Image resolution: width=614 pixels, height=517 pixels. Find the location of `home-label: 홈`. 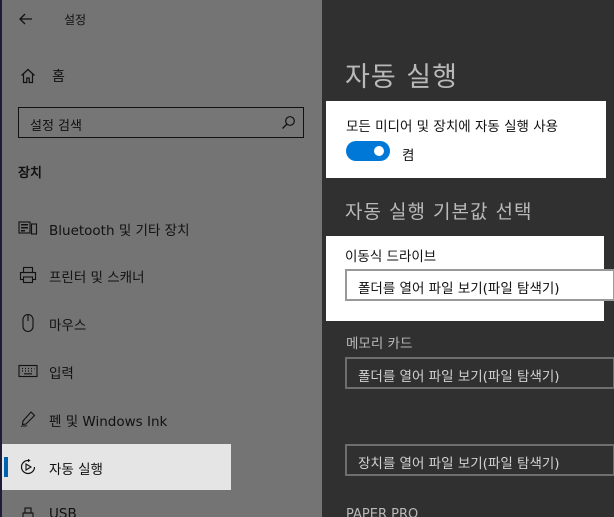

home-label: 홈 is located at coordinates (58, 77).